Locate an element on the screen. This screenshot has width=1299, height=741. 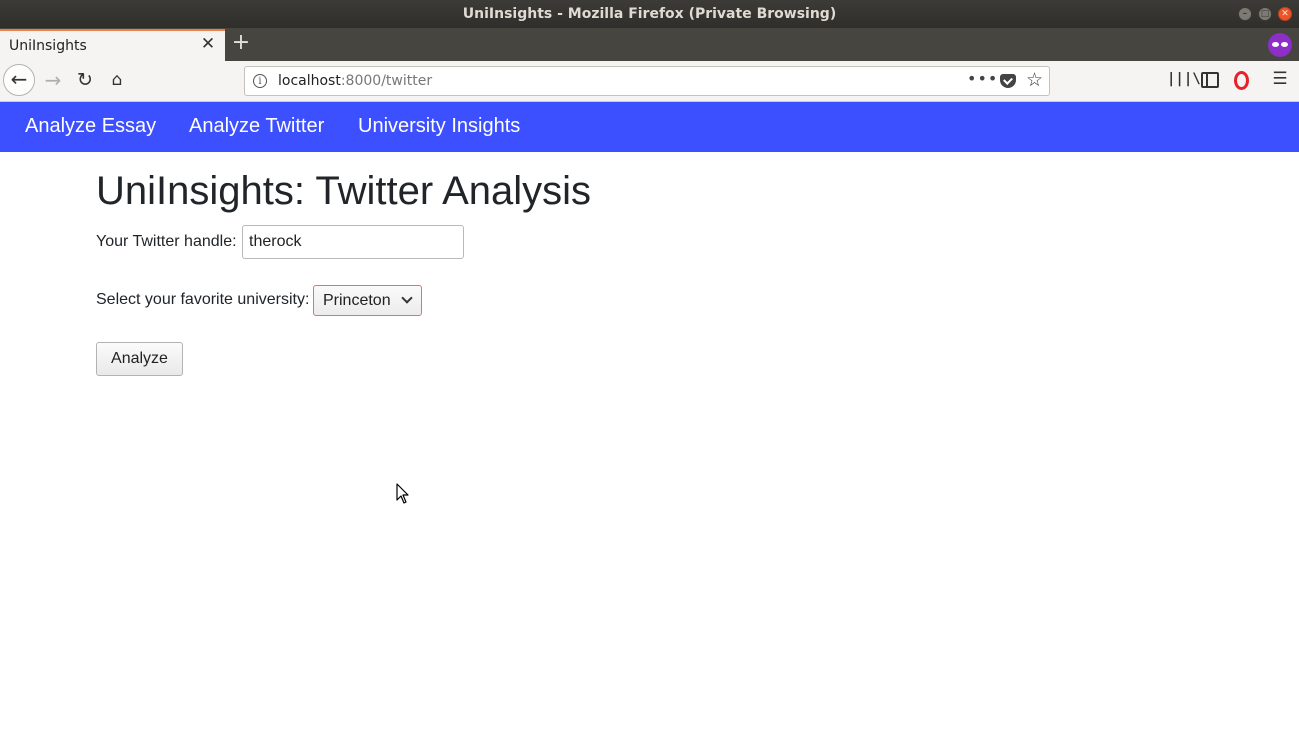
forward-arrow-icon: → is located at coordinates (53, 80).